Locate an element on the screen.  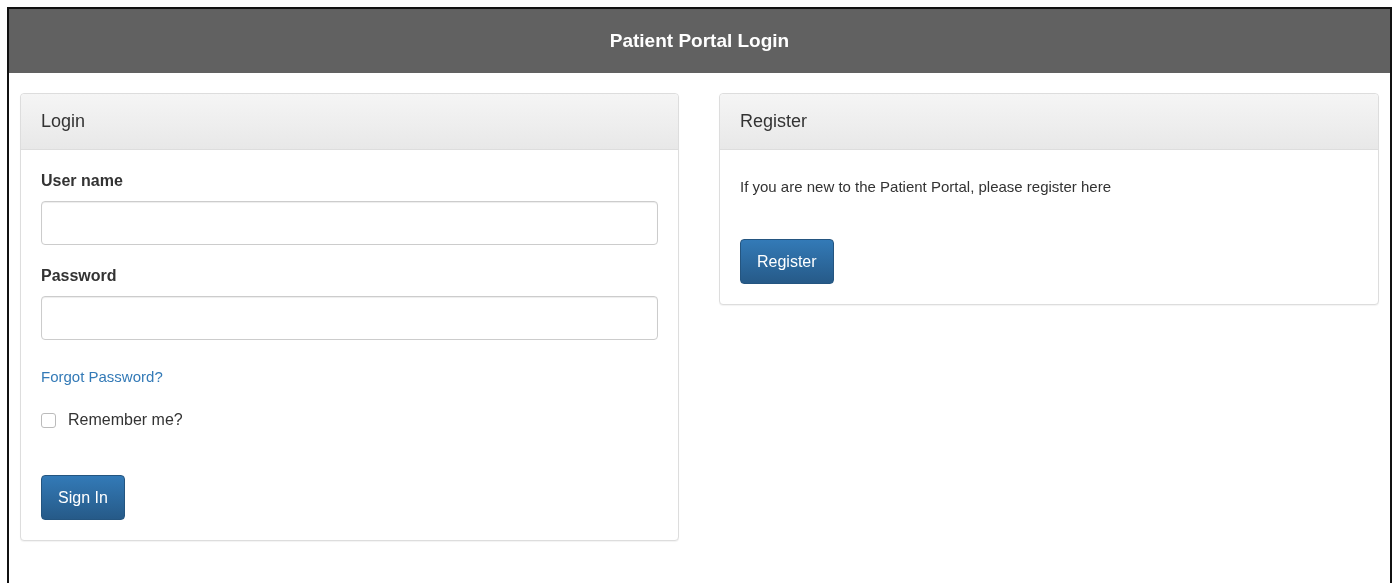
page-title: Patient Portal Login is located at coordinates (699, 41).